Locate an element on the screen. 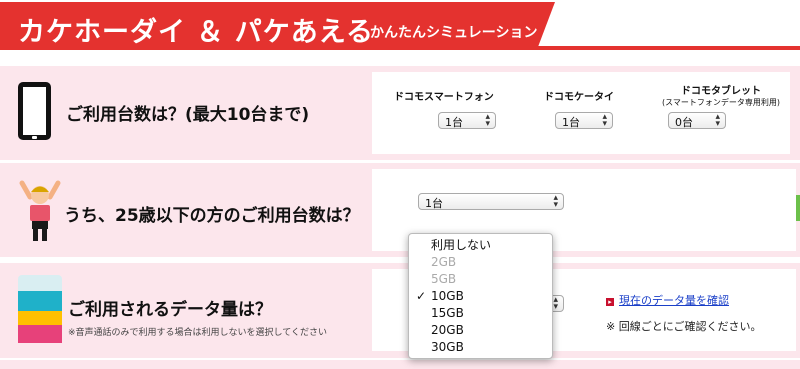 This screenshot has height=369, width=800. feature-phone-count-select: 1台 ▴ ▾ is located at coordinates (584, 120).